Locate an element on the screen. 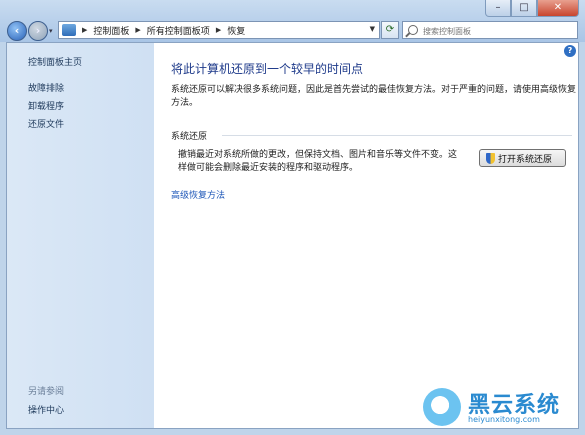  open-system-restore-button: 打开系统还原 is located at coordinates (522, 158).